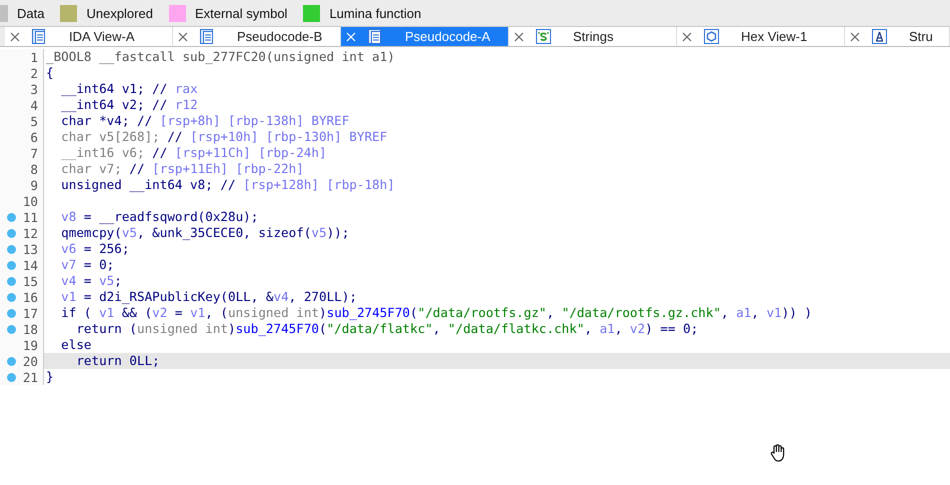  I want to click on code-line: __int16 v6; // [rsp+11Ch] [rbp-24h], so click(194, 153).